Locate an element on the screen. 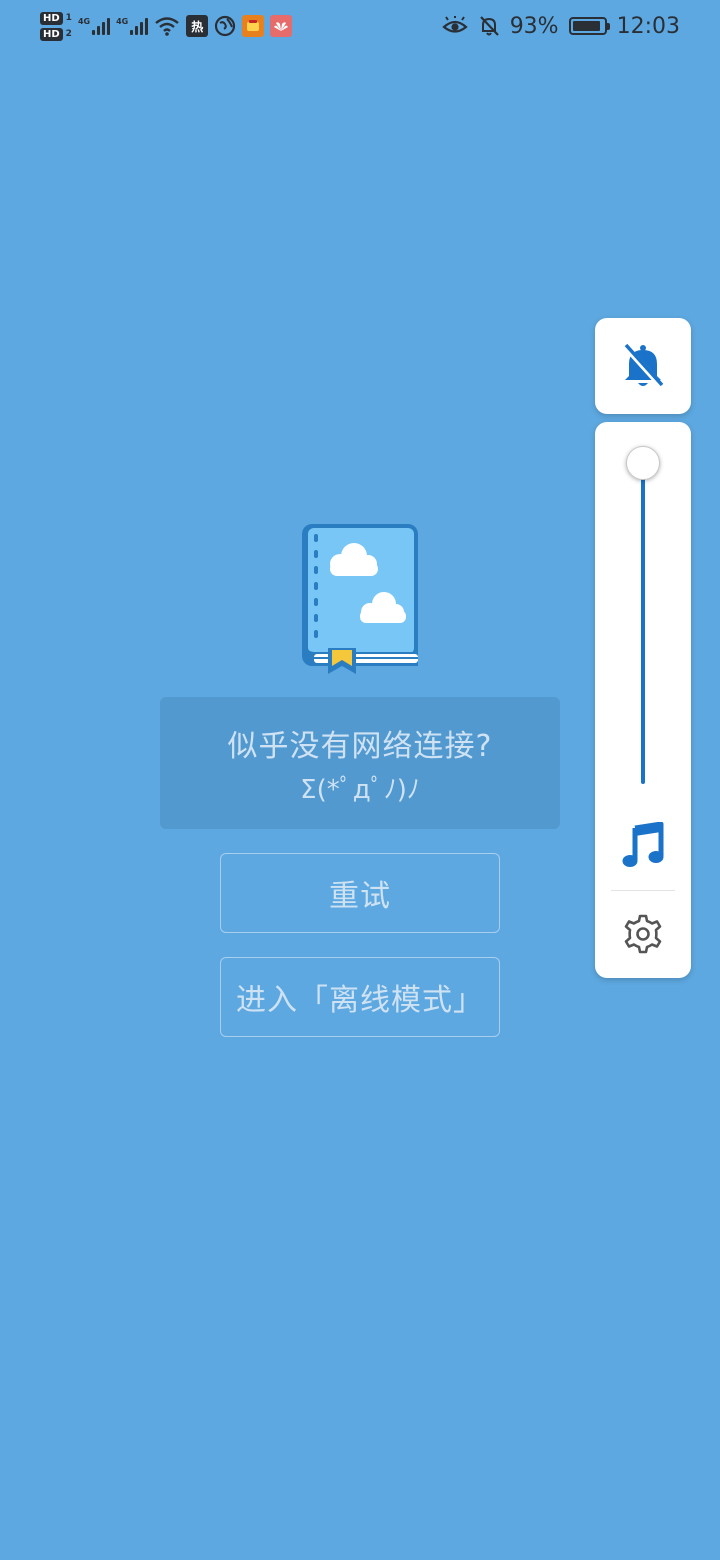  network-type-2: 4G is located at coordinates (122, 21).